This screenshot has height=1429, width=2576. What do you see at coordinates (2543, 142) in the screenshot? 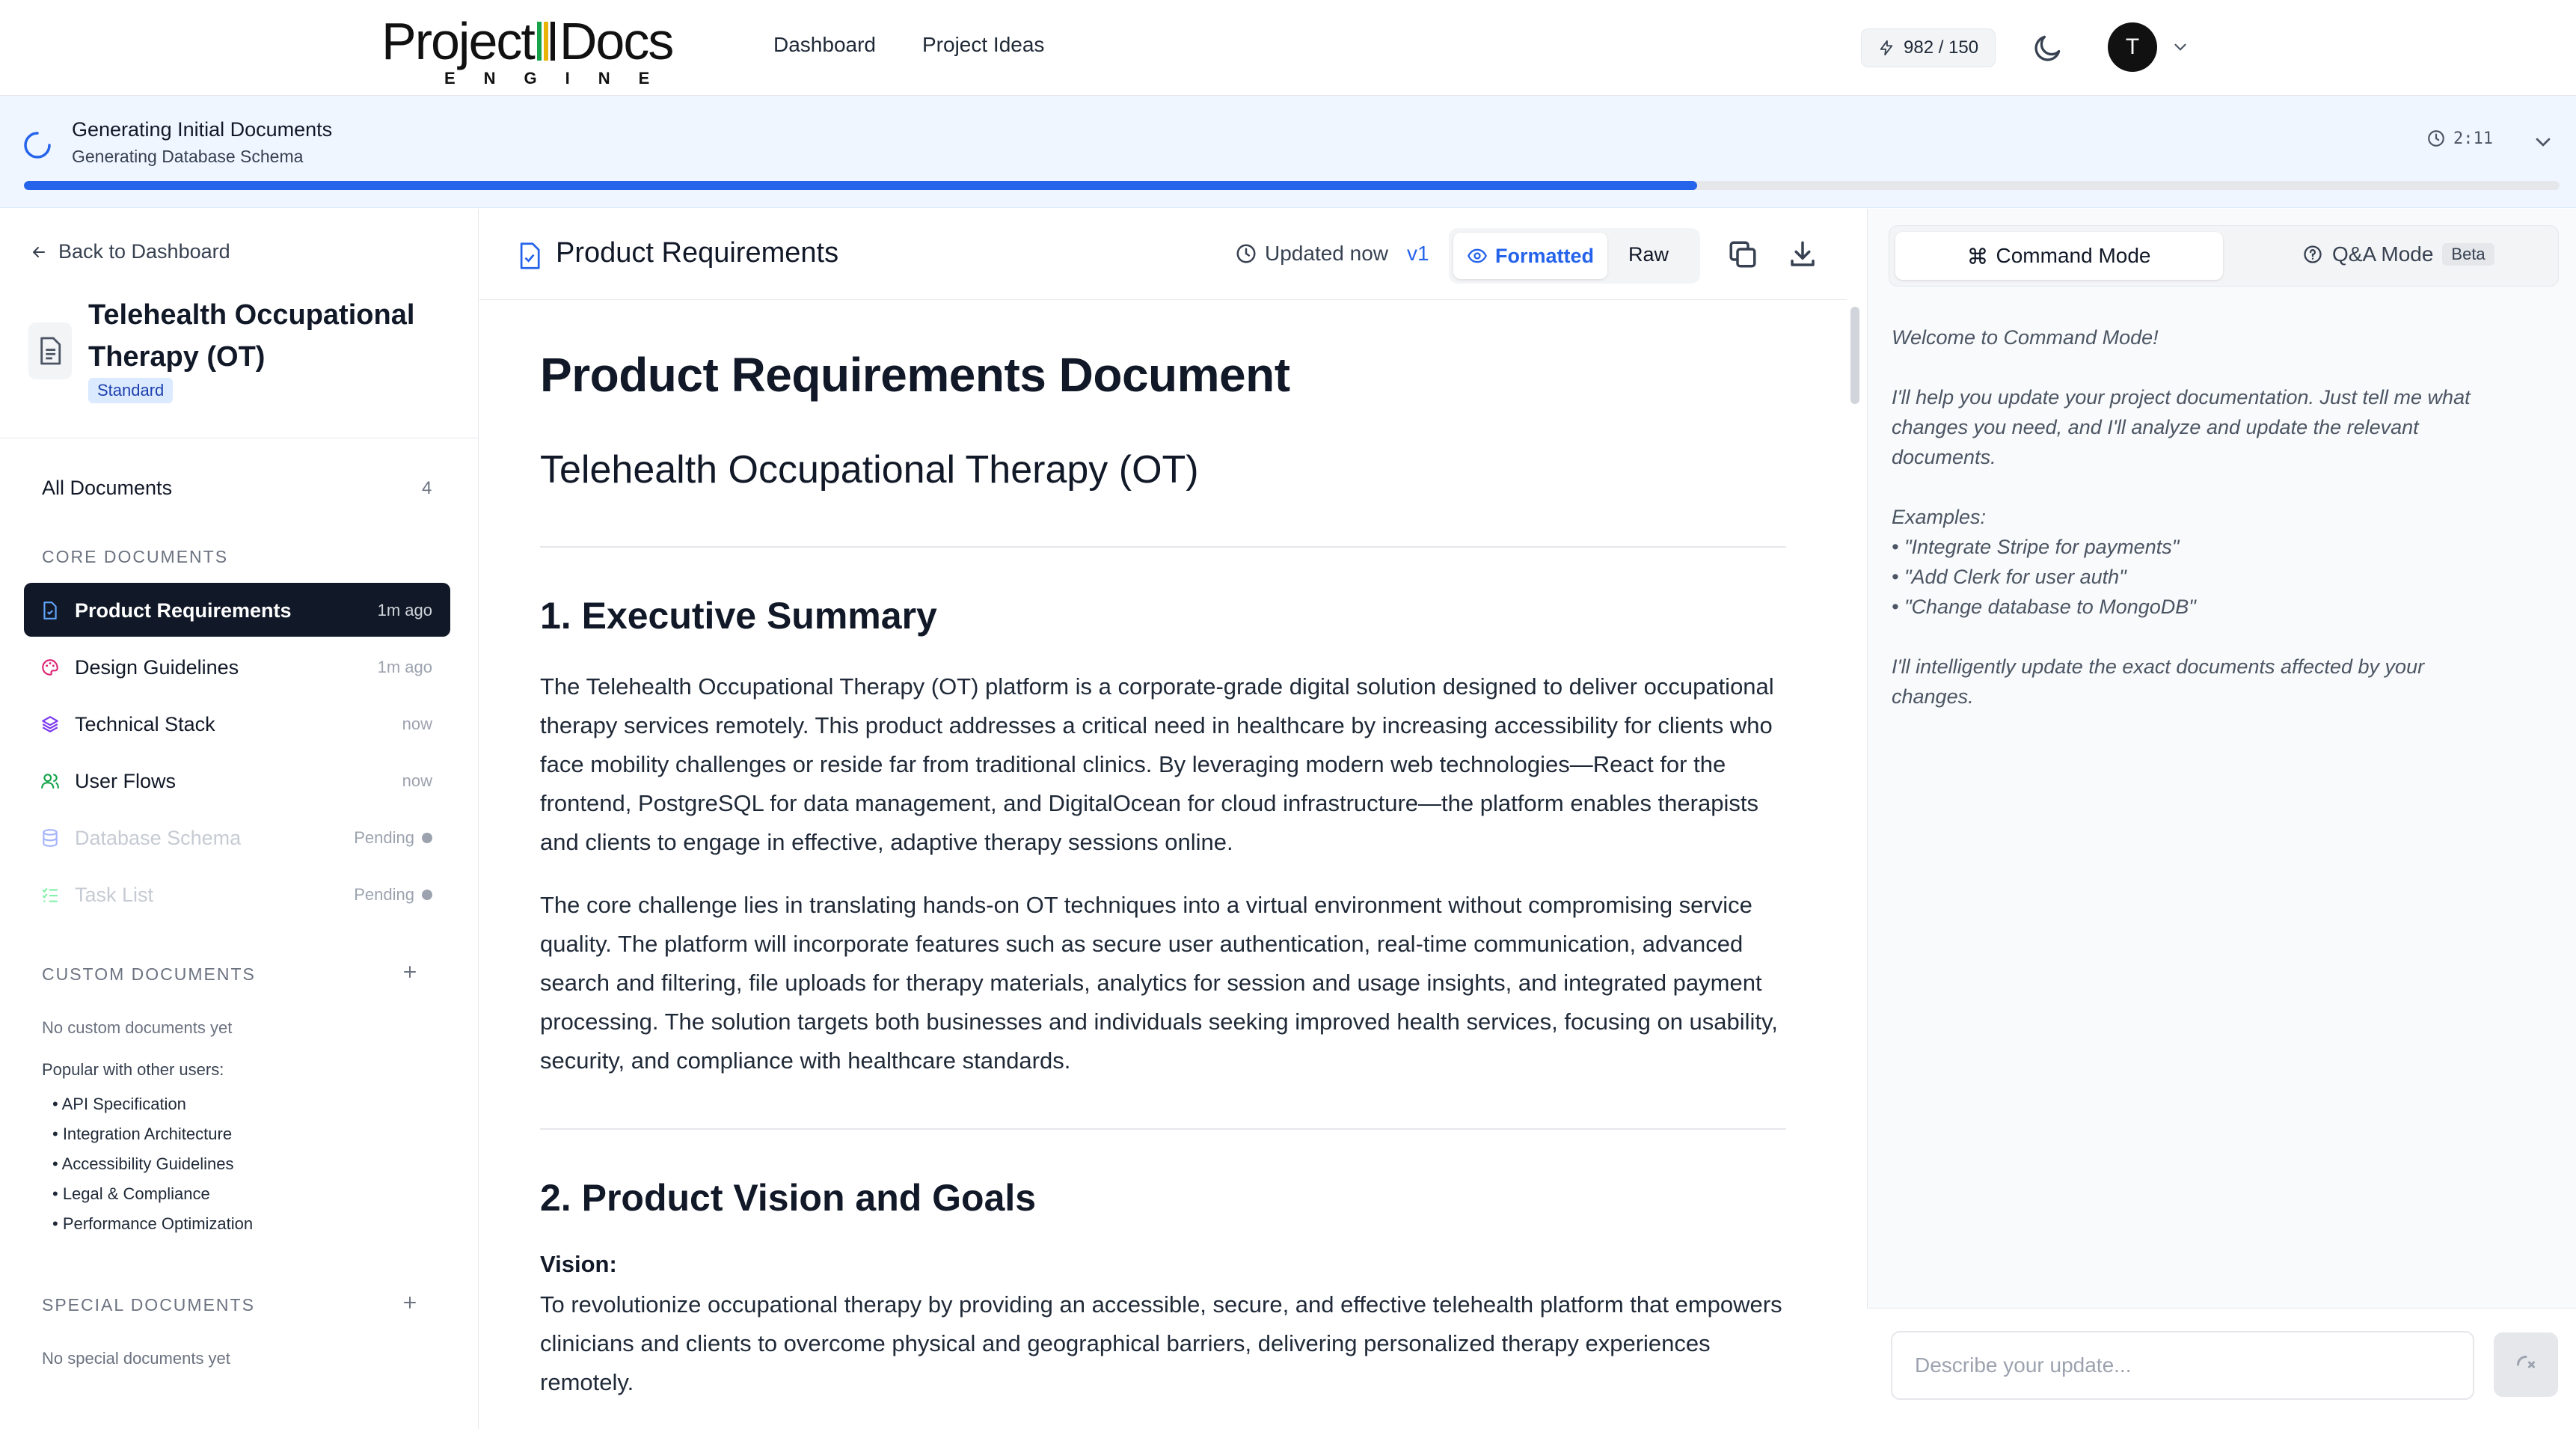
I see `collapse-chevron-icon` at bounding box center [2543, 142].